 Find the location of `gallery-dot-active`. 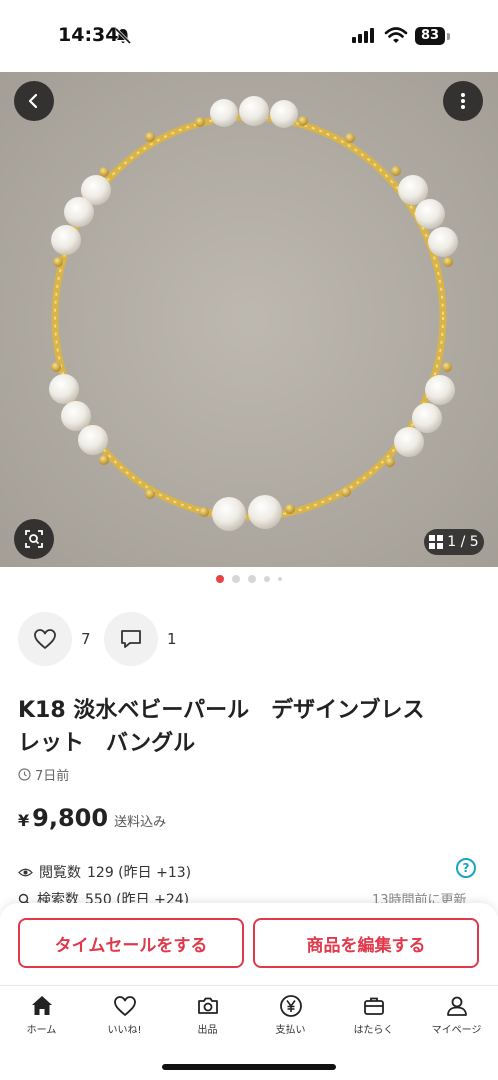

gallery-dot-active is located at coordinates (220, 579).